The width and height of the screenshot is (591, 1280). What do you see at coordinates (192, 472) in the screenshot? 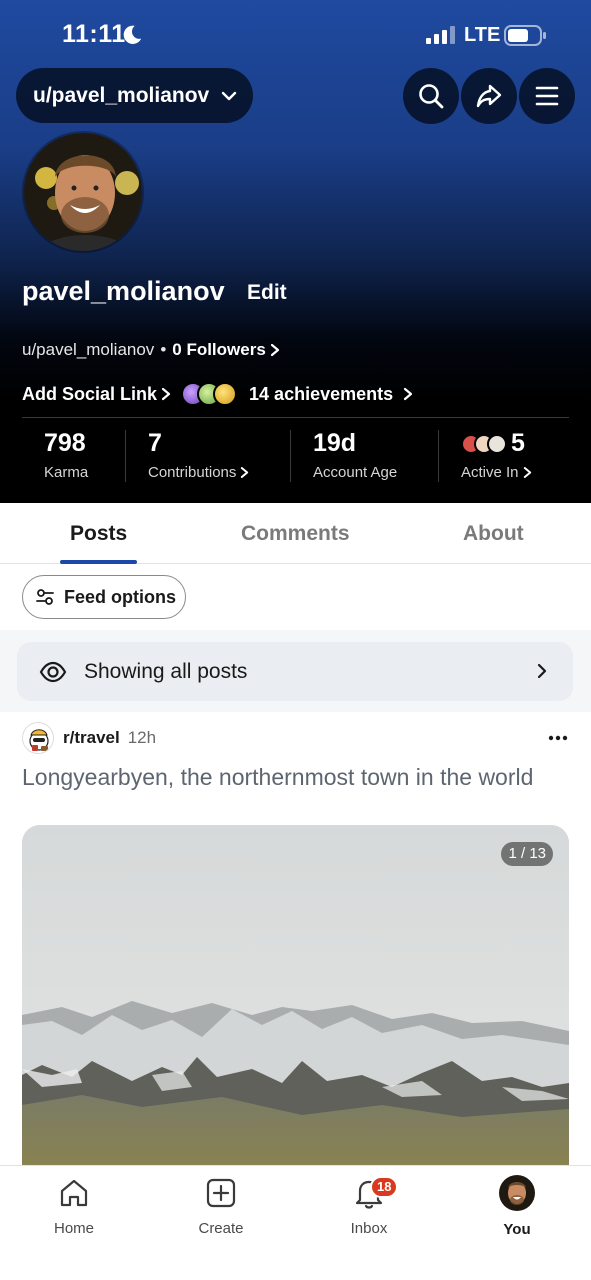
I see `stat-label: Contributions` at bounding box center [192, 472].